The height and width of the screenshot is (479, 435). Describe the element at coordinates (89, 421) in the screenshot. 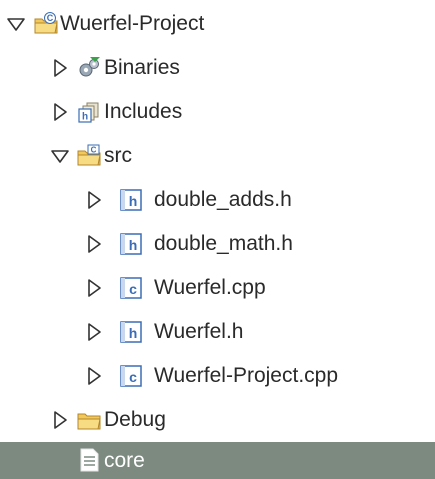

I see `folder-icon` at that location.